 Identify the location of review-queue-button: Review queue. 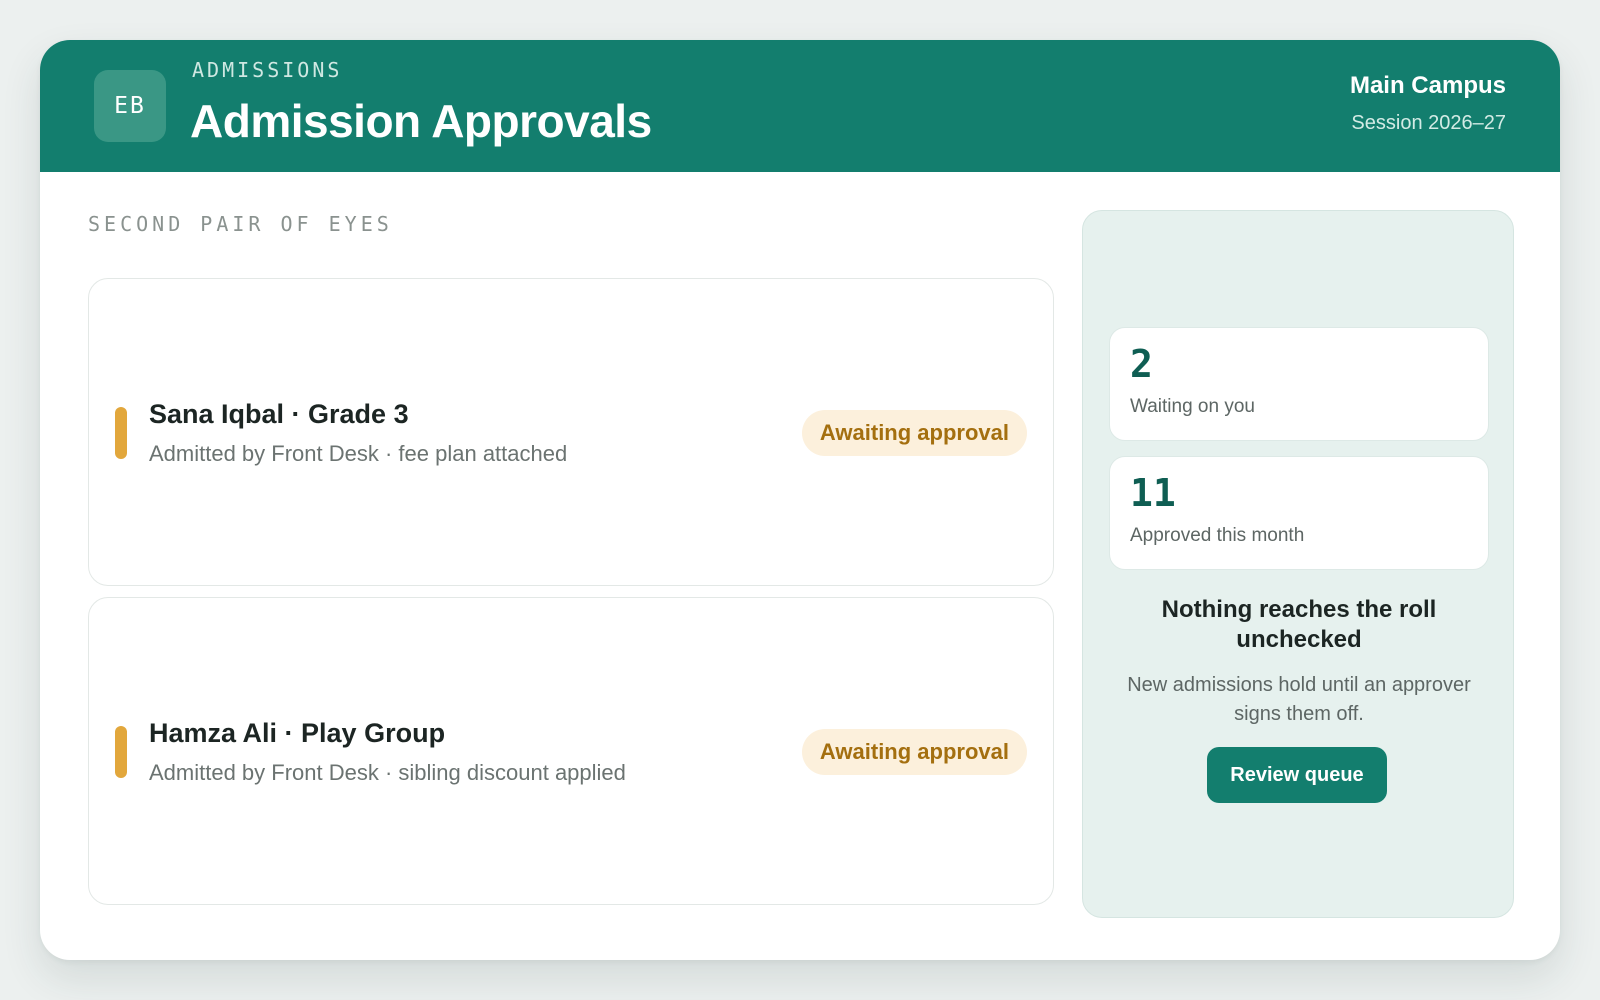
(1297, 775).